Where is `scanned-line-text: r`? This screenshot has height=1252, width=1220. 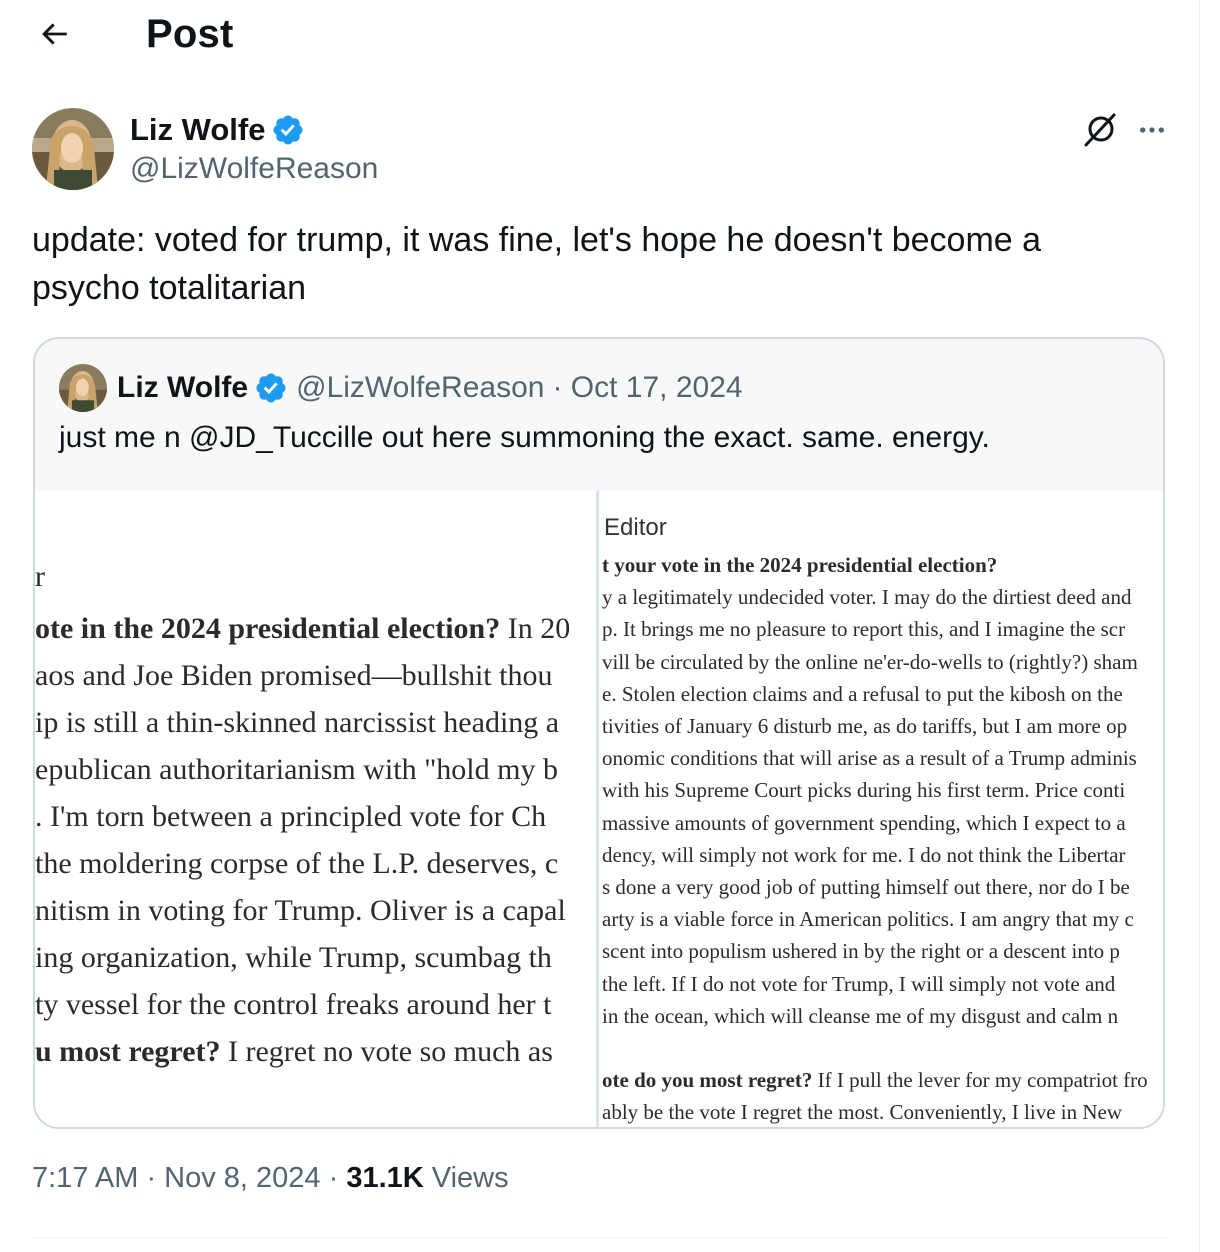
scanned-line-text: r is located at coordinates (40, 576).